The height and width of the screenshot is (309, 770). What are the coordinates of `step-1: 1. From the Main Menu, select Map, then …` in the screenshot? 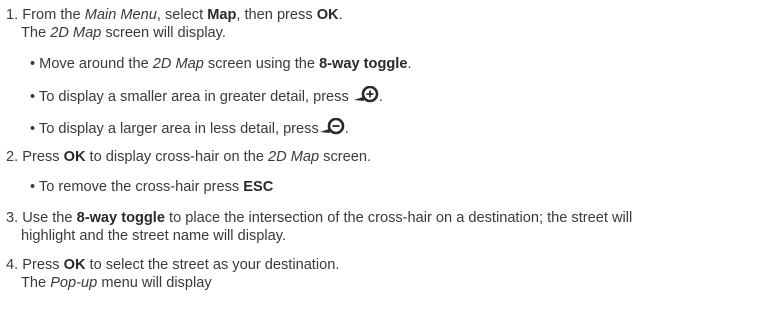 It's located at (174, 15).